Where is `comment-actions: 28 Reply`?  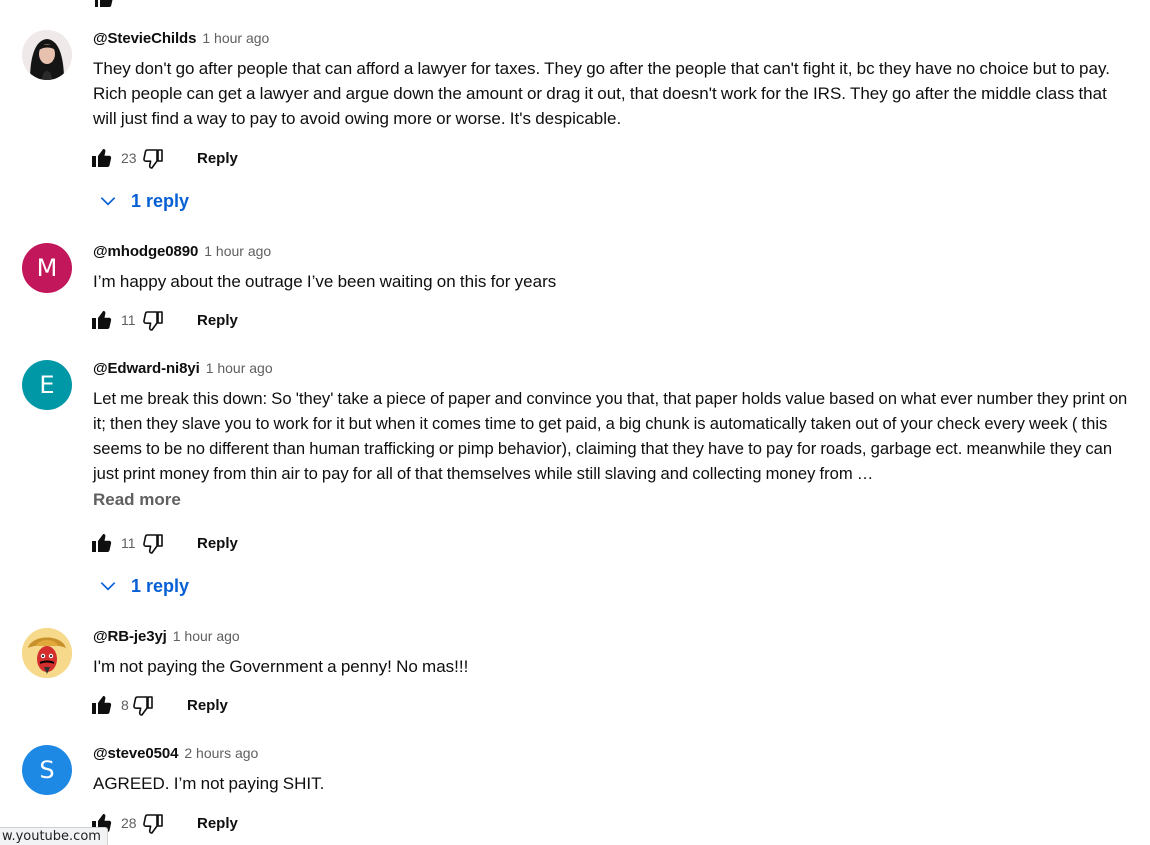 comment-actions: 28 Reply is located at coordinates (164, 823).